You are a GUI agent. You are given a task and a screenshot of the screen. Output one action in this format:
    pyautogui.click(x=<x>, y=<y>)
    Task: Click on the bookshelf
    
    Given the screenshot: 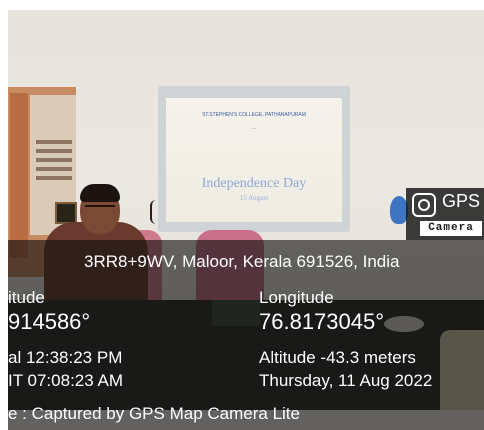 What is the action you would take?
    pyautogui.click(x=54, y=160)
    